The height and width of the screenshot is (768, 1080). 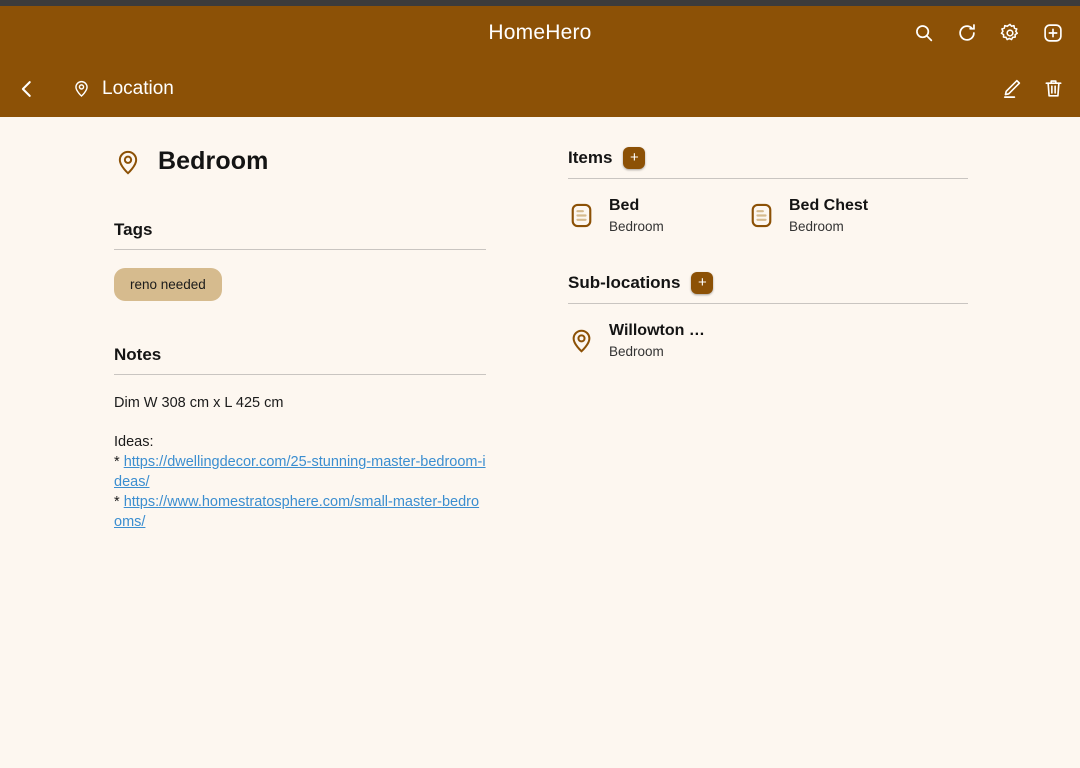 What do you see at coordinates (134, 442) in the screenshot?
I see `notes-ideas-label: Ideas:` at bounding box center [134, 442].